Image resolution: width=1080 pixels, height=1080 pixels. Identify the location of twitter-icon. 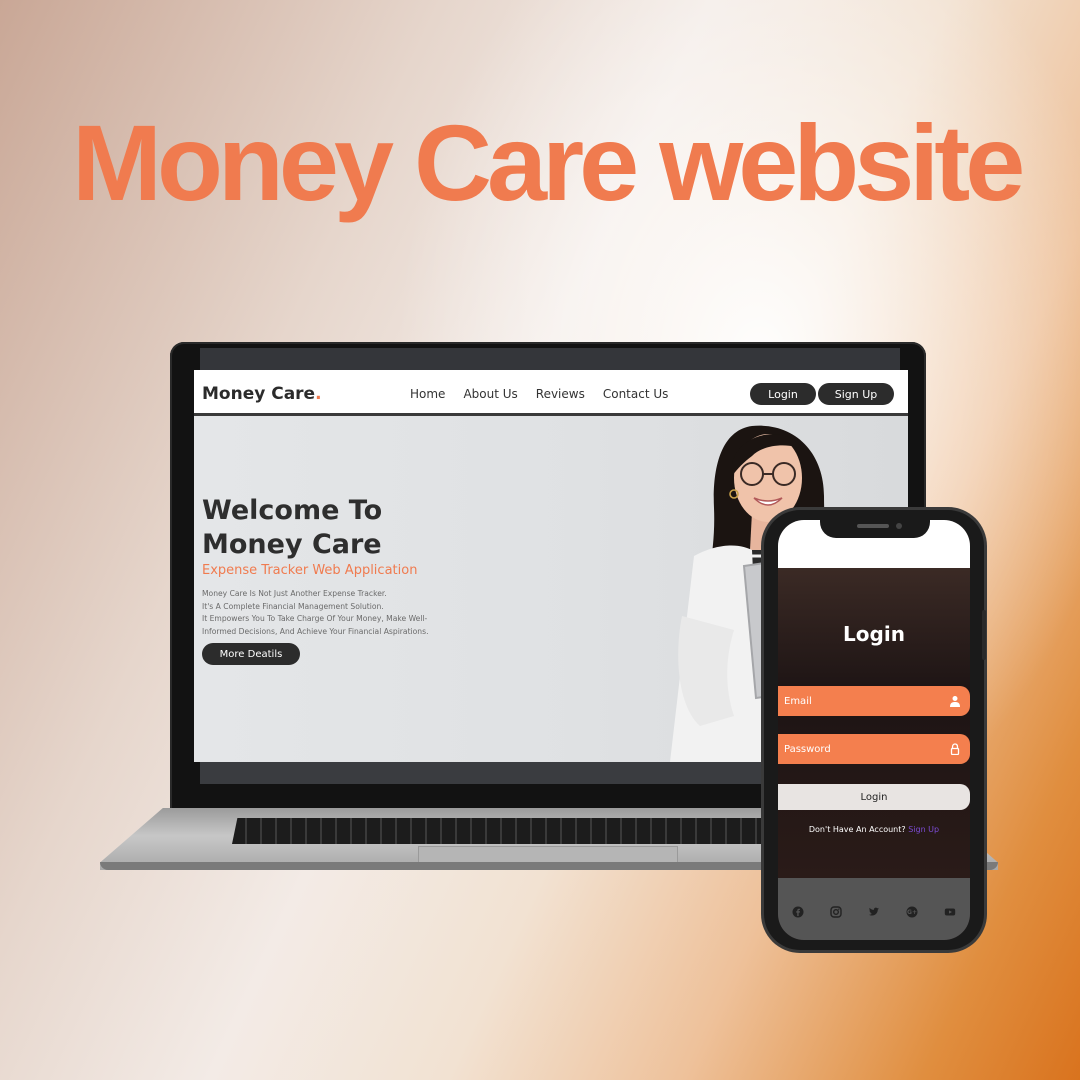
(874, 912).